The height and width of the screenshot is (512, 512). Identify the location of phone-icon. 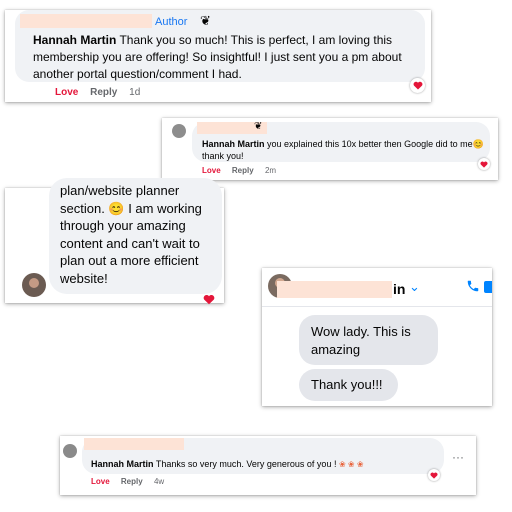
(473, 288).